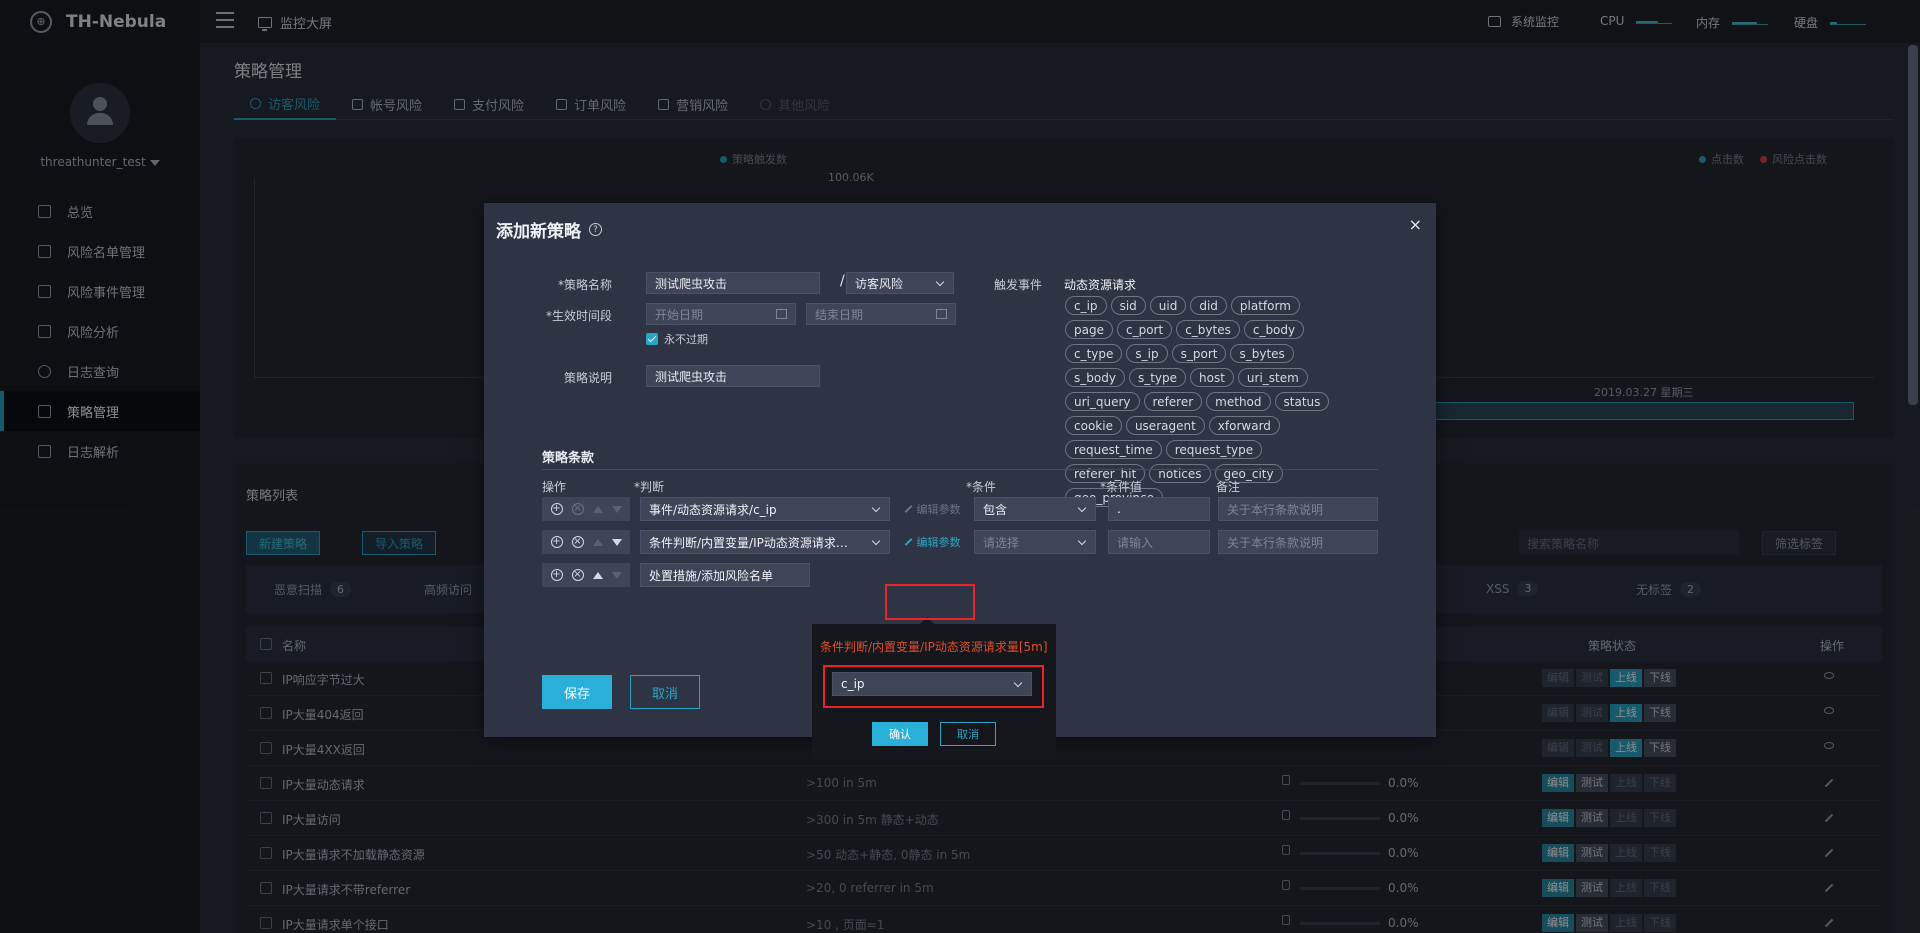 The width and height of the screenshot is (1920, 933). Describe the element at coordinates (968, 734) in the screenshot. I see `popover-cancel-button: 取消` at that location.